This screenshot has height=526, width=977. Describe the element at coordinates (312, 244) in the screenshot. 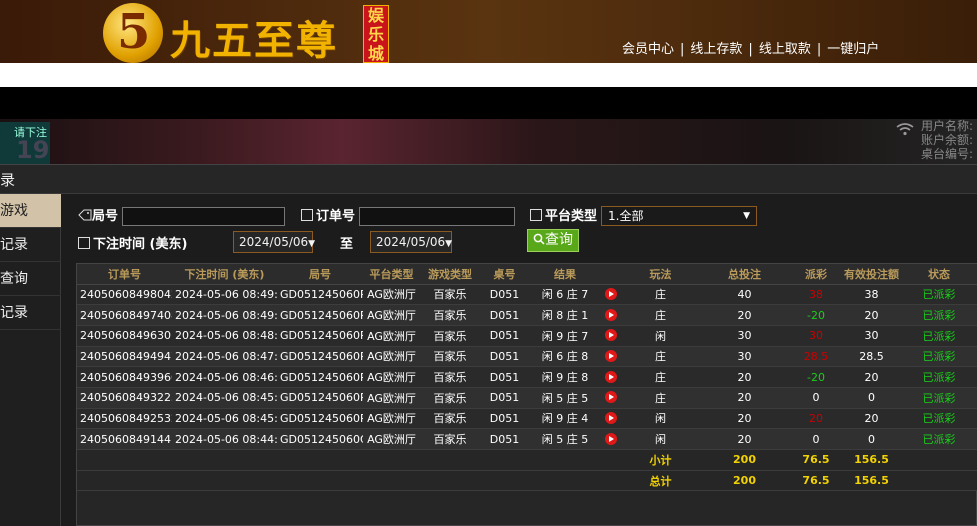

I see `chevron-down-icon: ▼` at that location.